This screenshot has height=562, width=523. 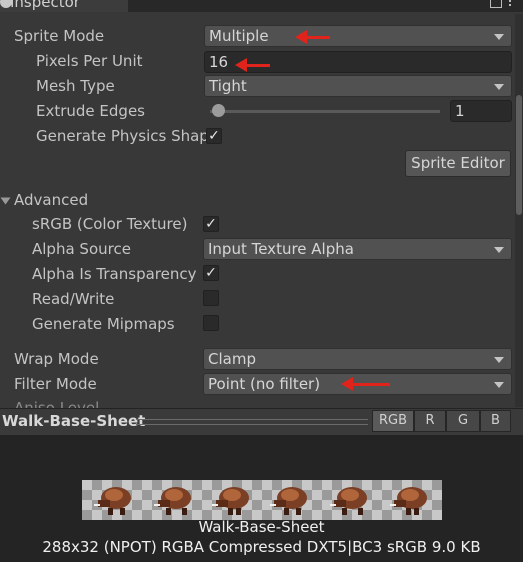 What do you see at coordinates (357, 359) in the screenshot?
I see `wrap-mode-dropdown: Clamp` at bounding box center [357, 359].